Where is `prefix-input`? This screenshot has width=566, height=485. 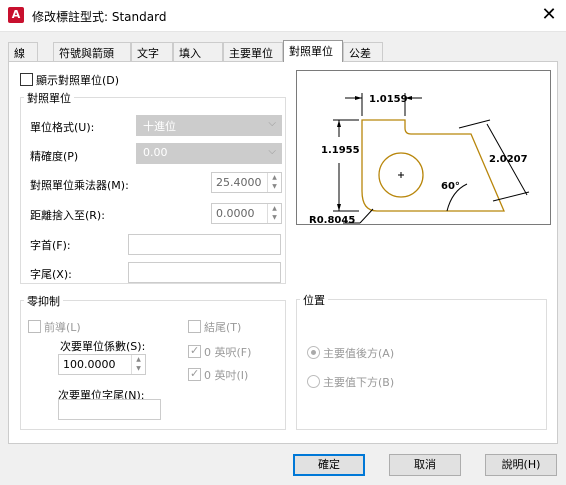
prefix-input is located at coordinates (204, 244).